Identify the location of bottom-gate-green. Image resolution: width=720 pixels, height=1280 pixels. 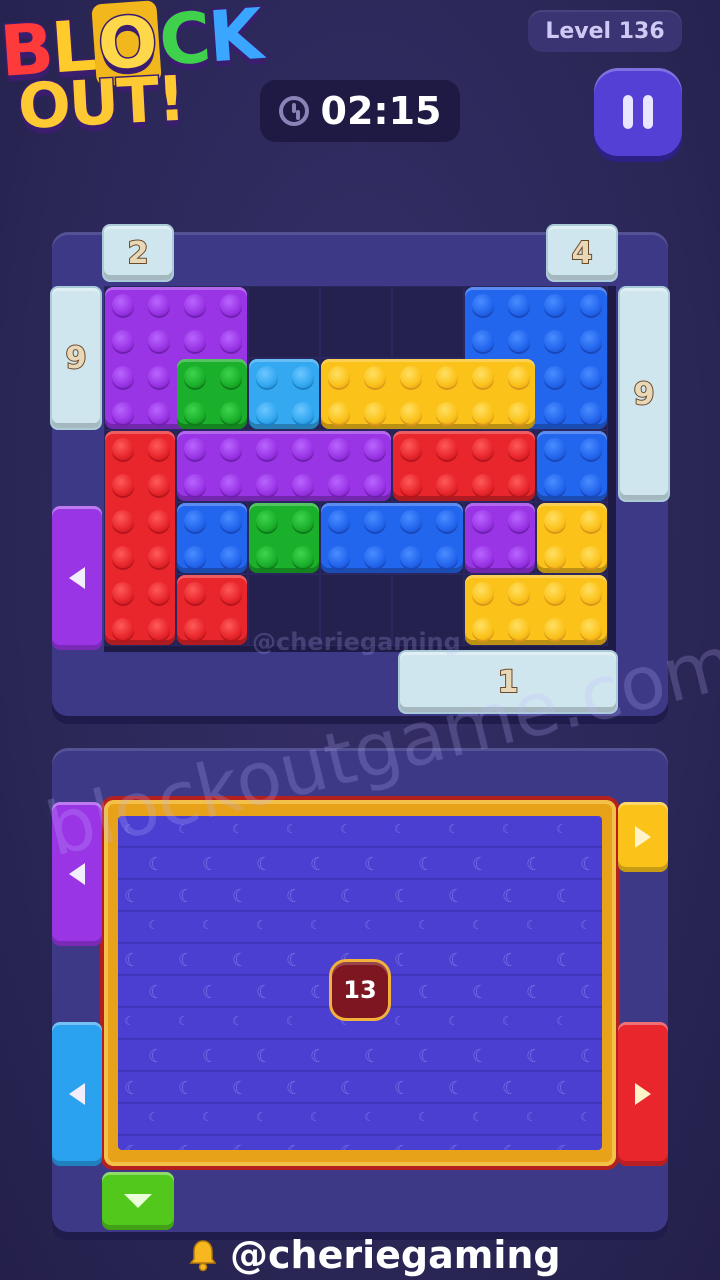
(138, 1201).